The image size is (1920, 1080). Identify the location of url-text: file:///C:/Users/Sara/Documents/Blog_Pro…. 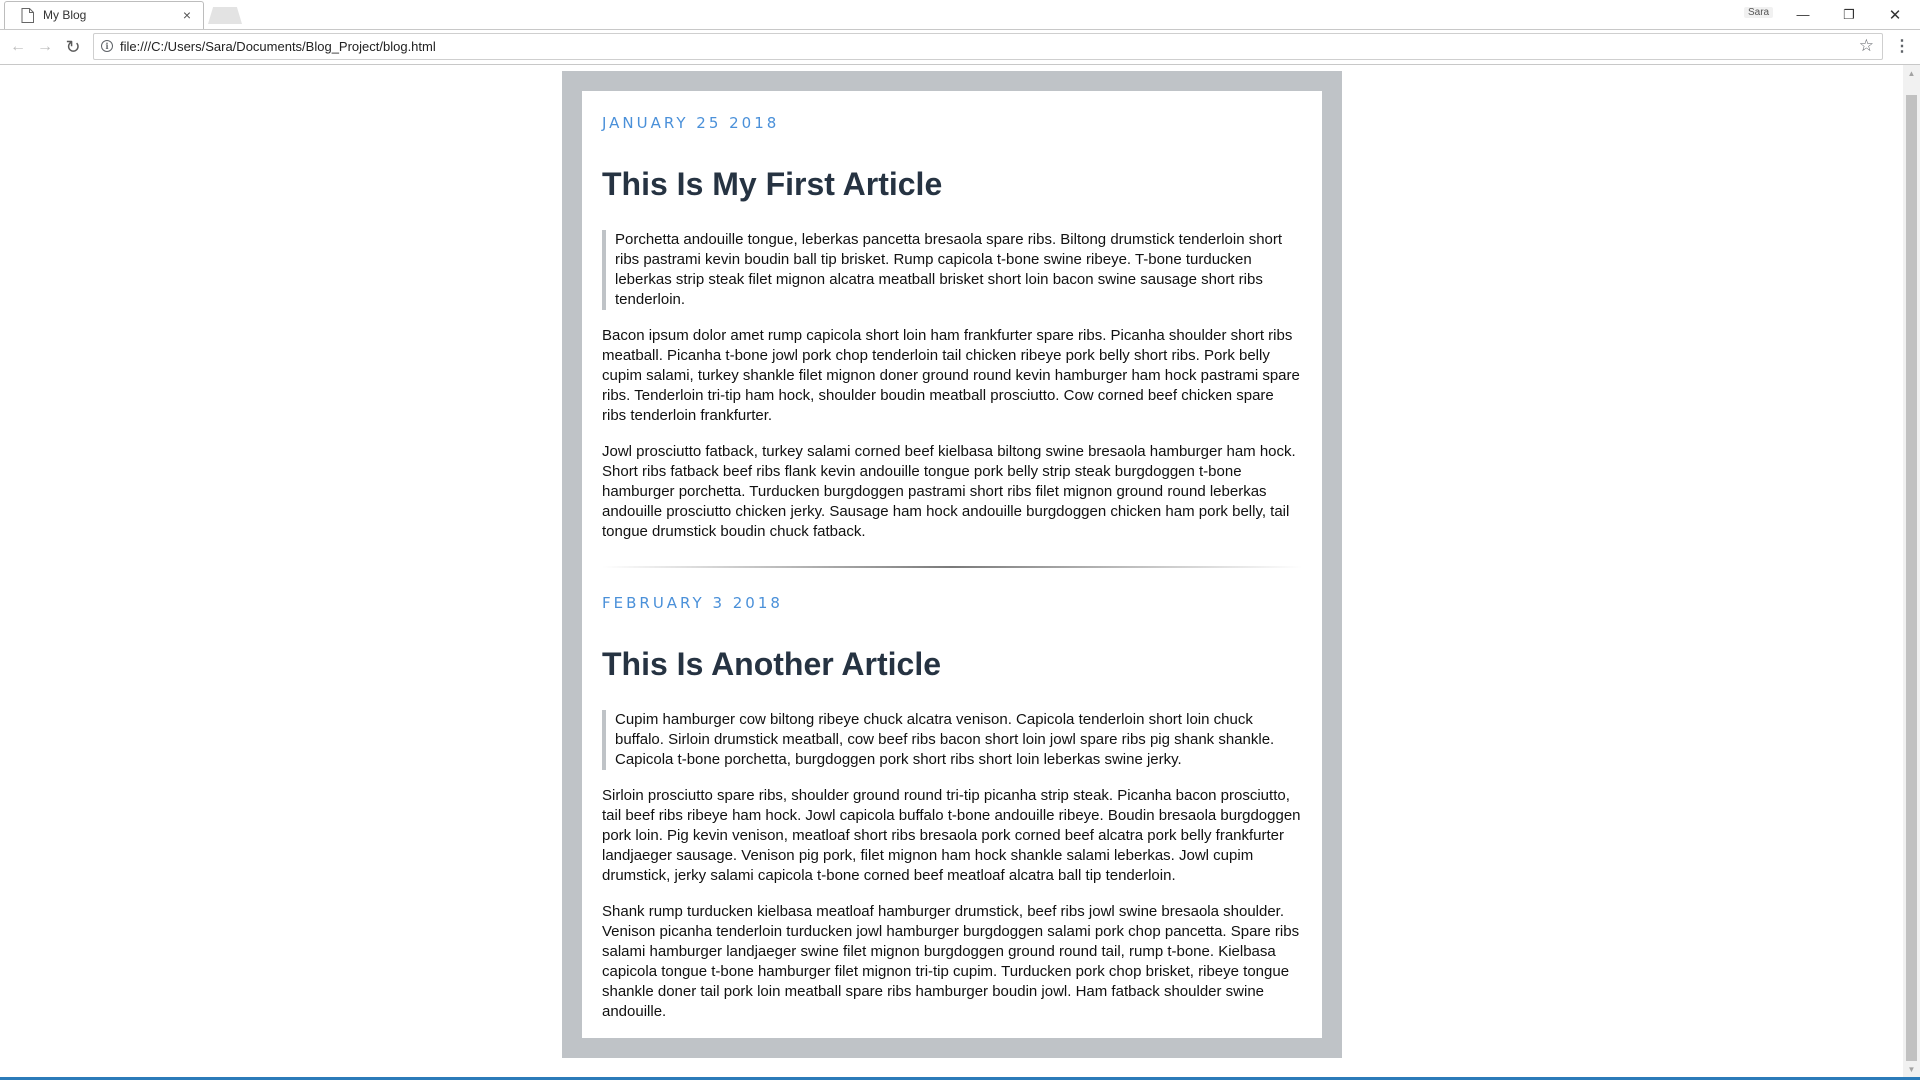
(278, 46).